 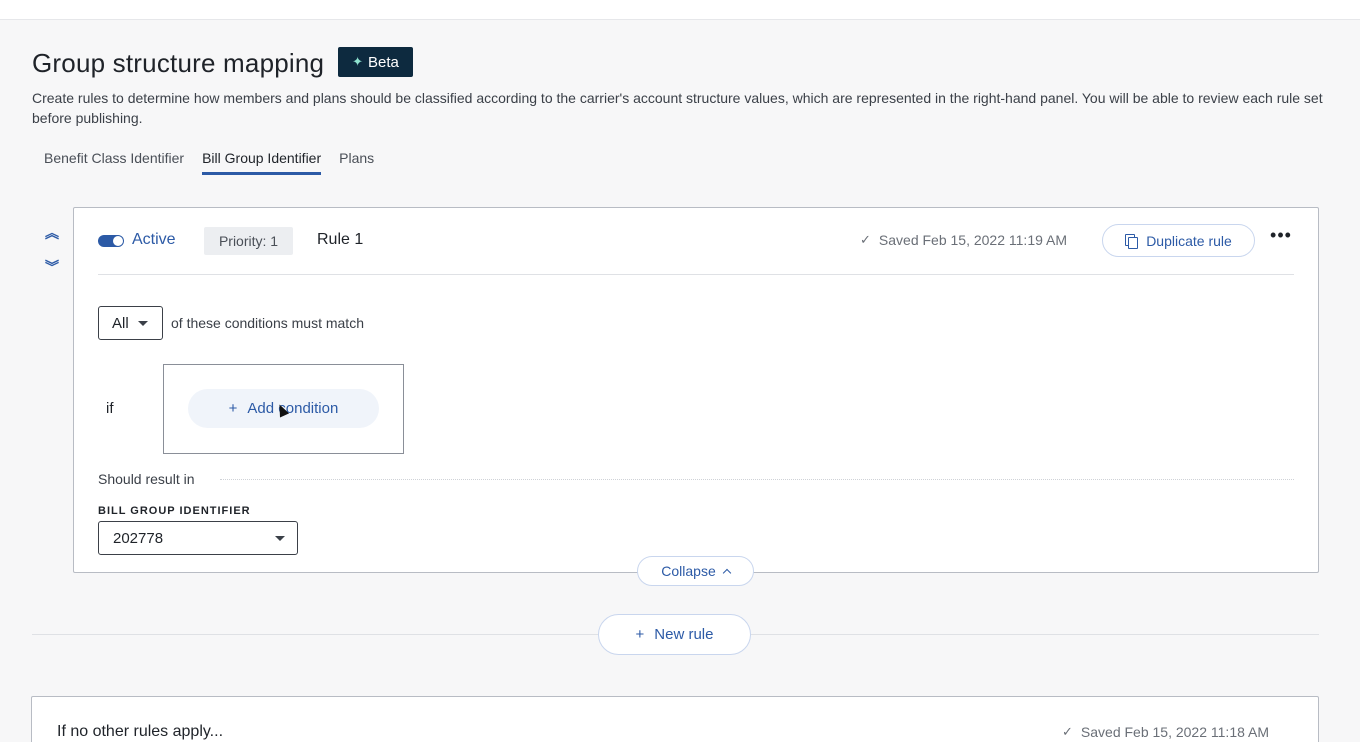 I want to click on tab-bill-group-identifier: Bill Group Identifier, so click(x=262, y=161).